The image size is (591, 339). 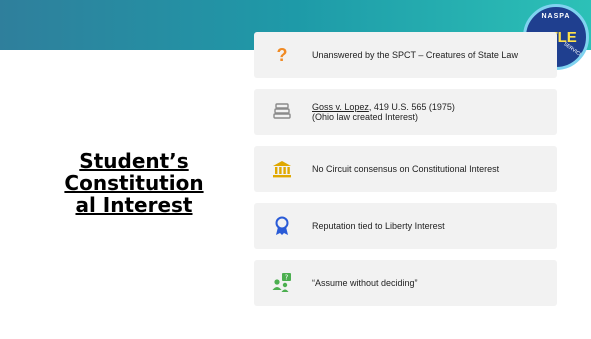 What do you see at coordinates (282, 283) in the screenshot?
I see `people-question-icon: ?` at bounding box center [282, 283].